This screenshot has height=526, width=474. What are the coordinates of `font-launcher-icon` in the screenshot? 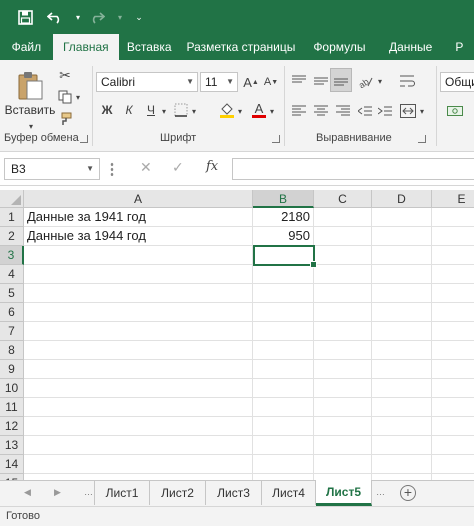 It's located at (276, 139).